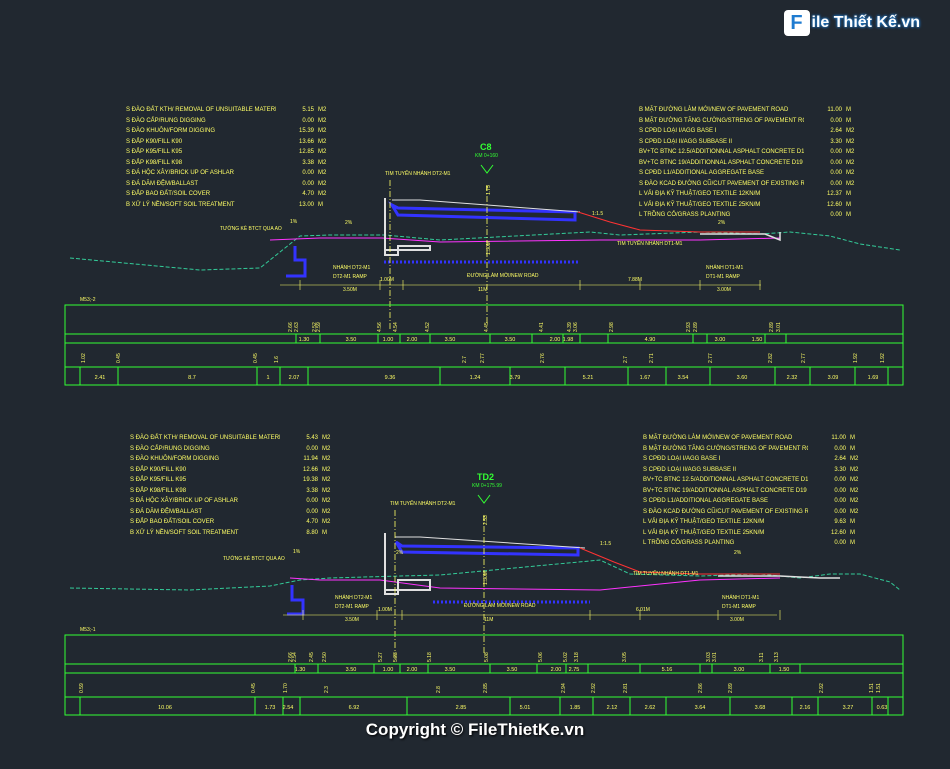  I want to click on qty-left-value: 11.94, so click(310, 459).